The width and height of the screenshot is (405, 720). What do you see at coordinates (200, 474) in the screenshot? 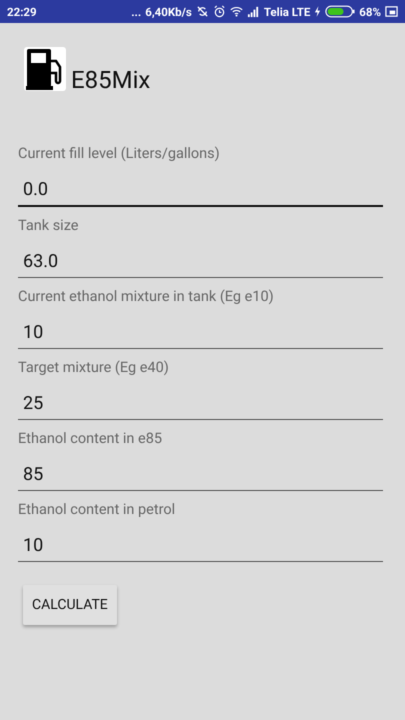
I see `input-field: 85` at bounding box center [200, 474].